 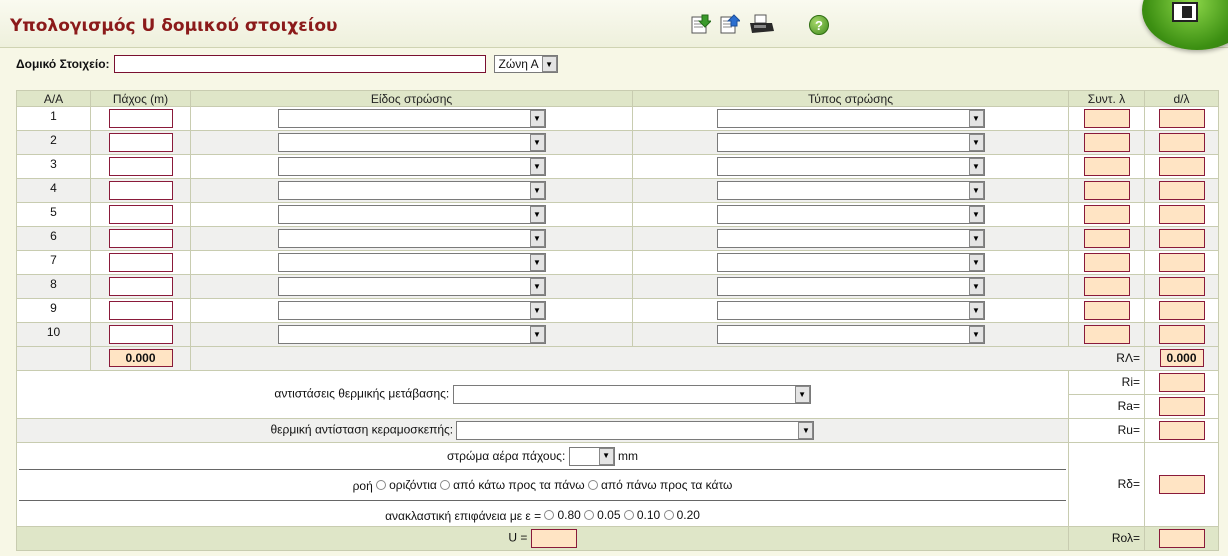 What do you see at coordinates (53, 262) in the screenshot?
I see `row-number: 7` at bounding box center [53, 262].